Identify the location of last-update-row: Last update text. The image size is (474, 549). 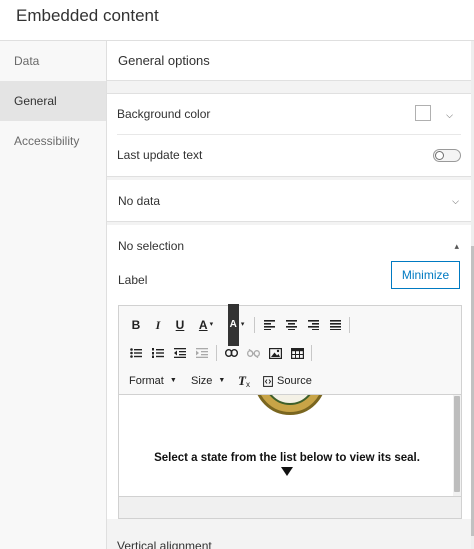
(289, 155).